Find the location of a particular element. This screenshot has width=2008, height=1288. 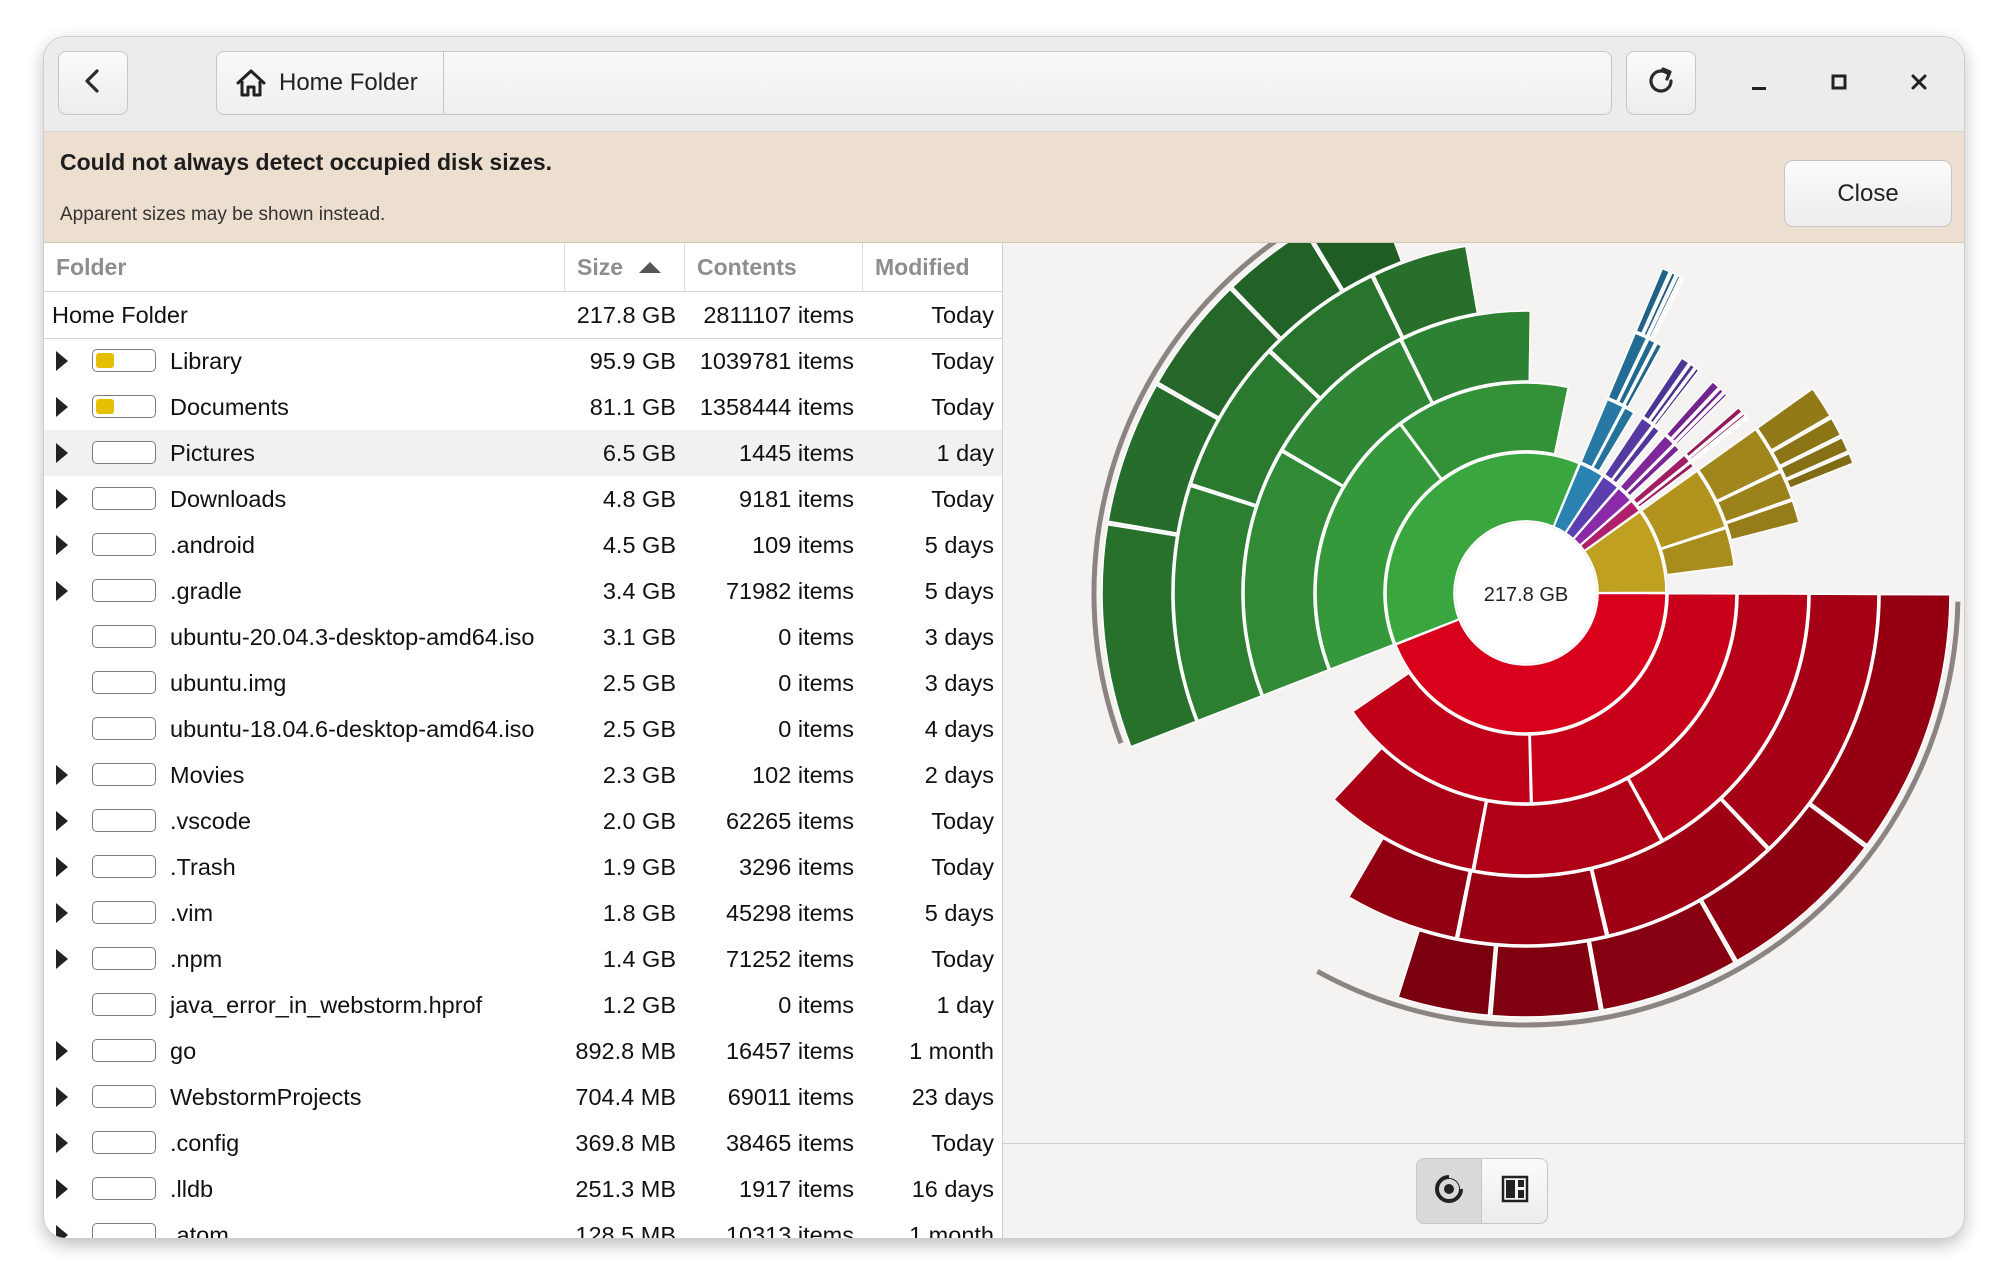

close-window-button is located at coordinates (1919, 84).